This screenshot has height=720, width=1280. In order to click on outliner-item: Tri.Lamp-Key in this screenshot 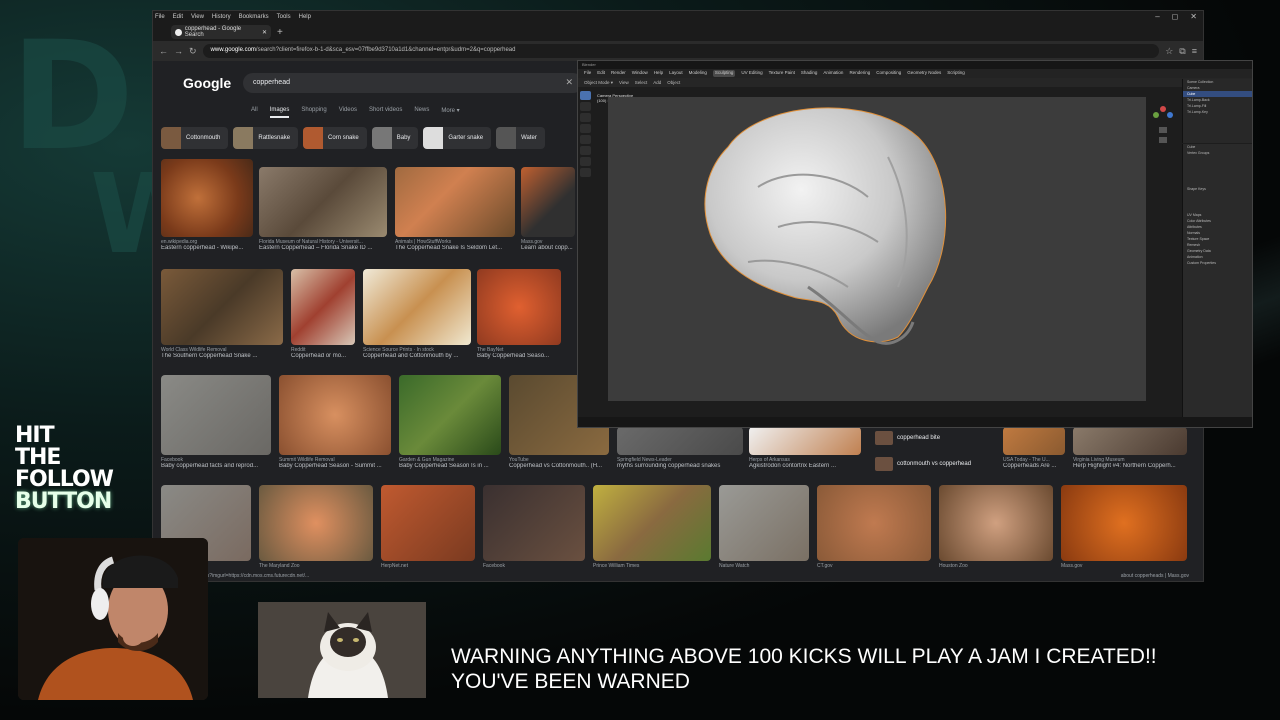, I will do `click(1217, 112)`.